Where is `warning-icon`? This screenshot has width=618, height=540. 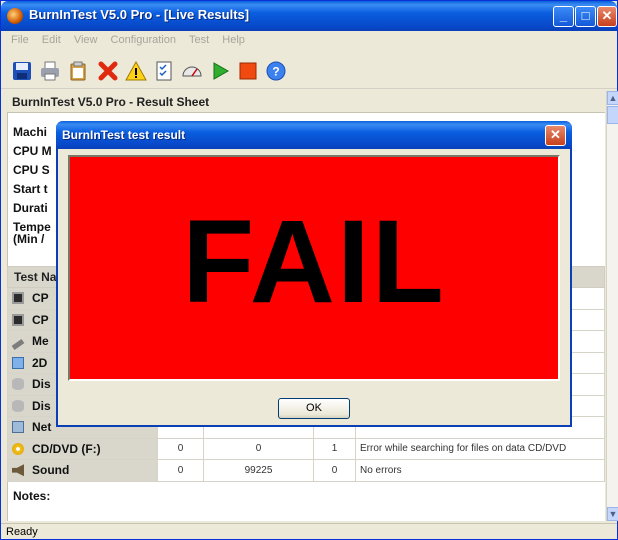
warning-icon is located at coordinates (136, 71).